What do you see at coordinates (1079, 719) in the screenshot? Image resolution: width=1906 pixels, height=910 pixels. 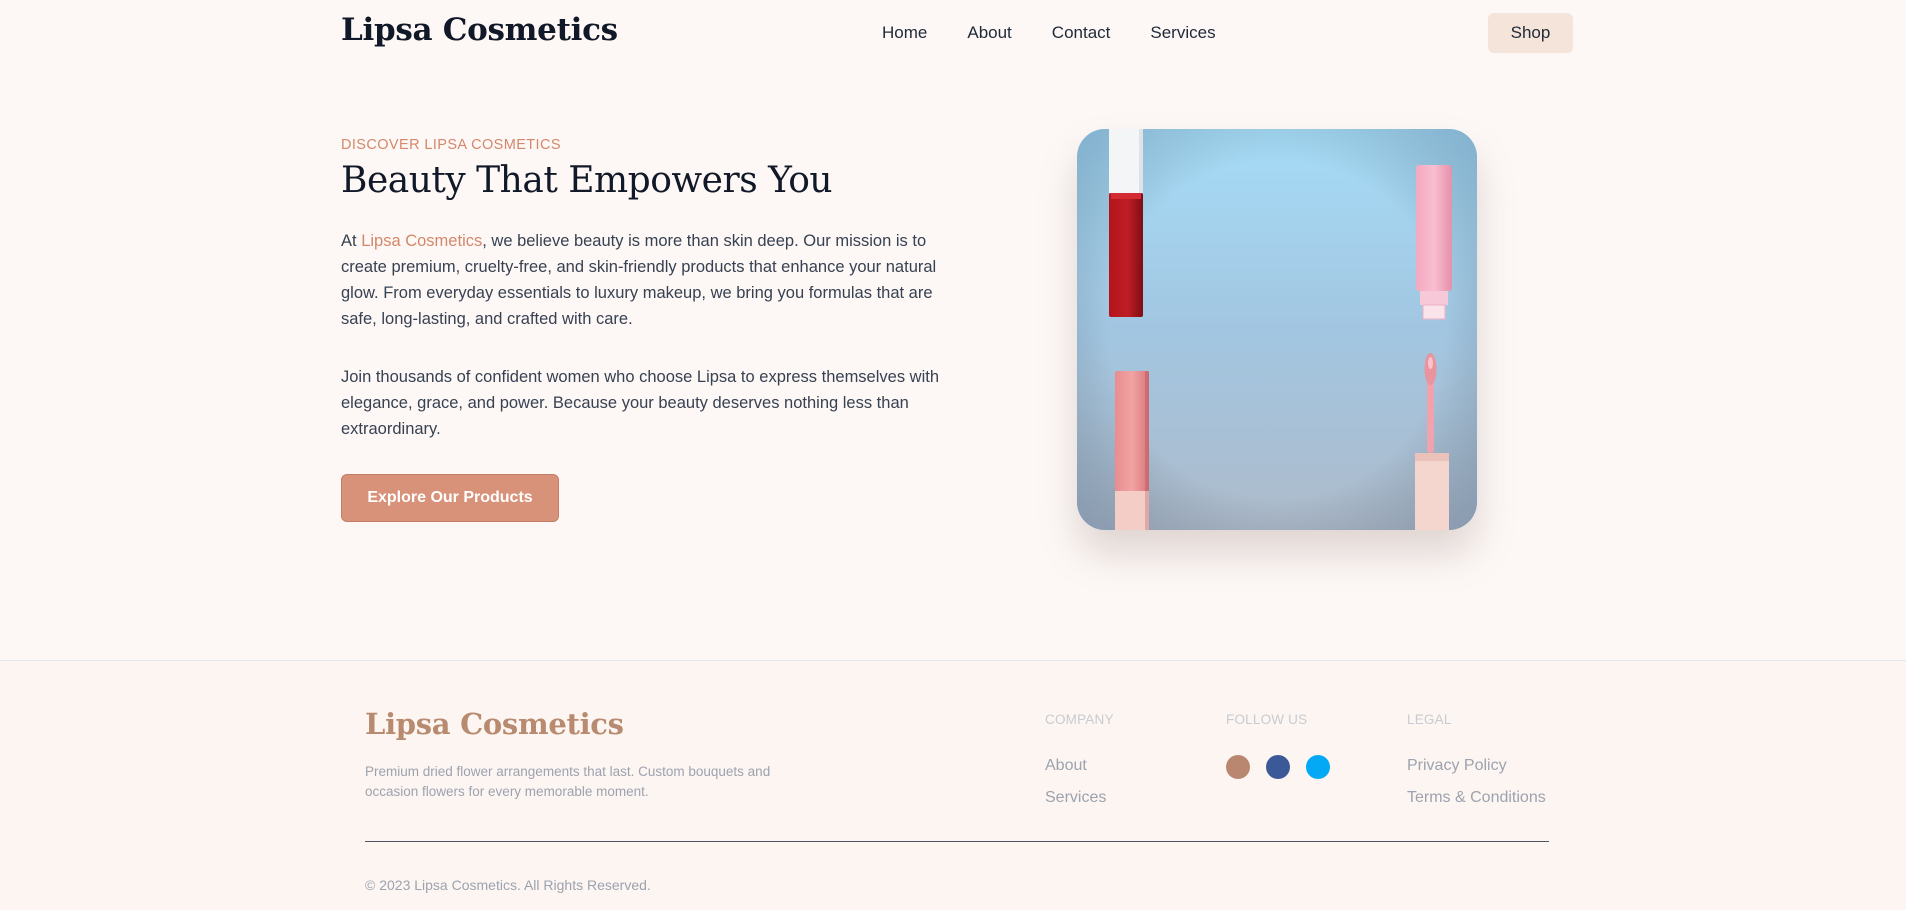 I see `footer-company-title: COMPANY` at bounding box center [1079, 719].